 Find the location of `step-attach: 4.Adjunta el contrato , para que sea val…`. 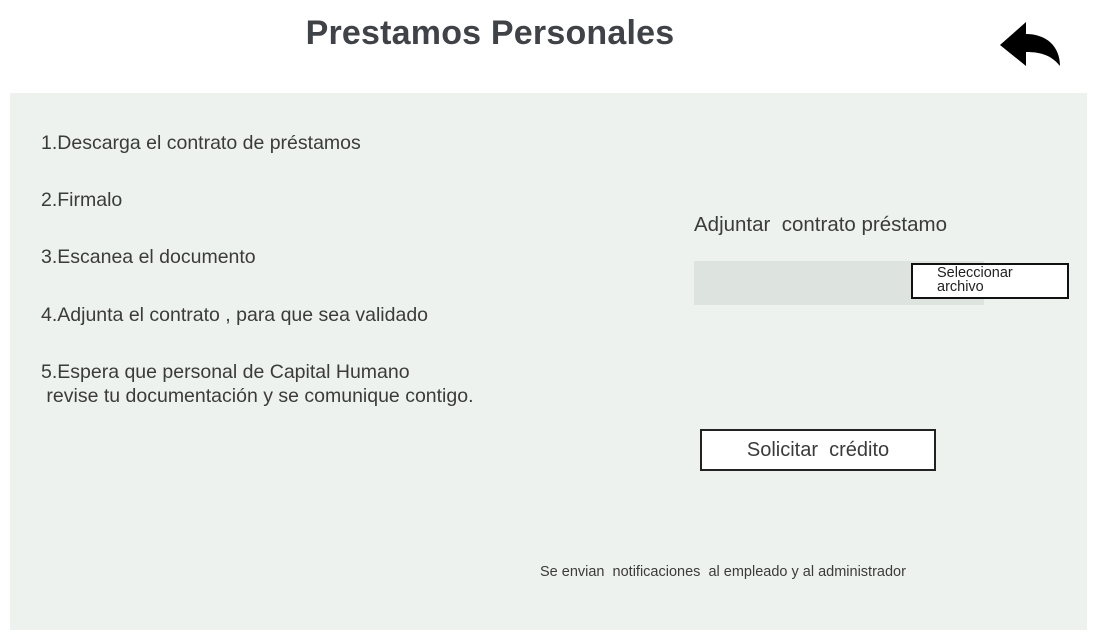

step-attach: 4.Adjunta el contrato , para que sea val… is located at coordinates (235, 315).